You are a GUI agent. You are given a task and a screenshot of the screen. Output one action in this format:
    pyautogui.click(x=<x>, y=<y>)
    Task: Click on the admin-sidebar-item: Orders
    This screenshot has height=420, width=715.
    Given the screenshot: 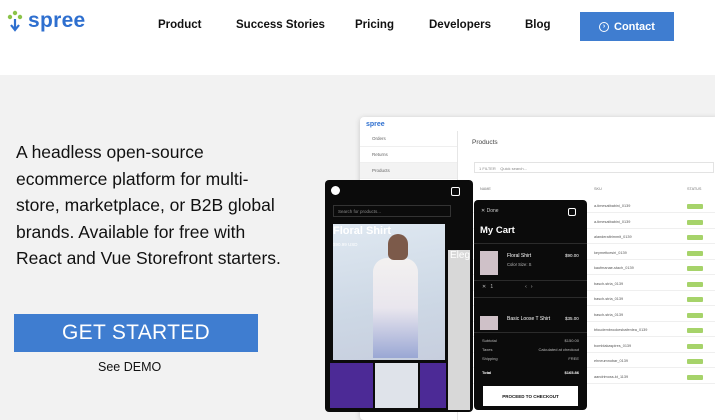 What is the action you would take?
    pyautogui.click(x=408, y=139)
    